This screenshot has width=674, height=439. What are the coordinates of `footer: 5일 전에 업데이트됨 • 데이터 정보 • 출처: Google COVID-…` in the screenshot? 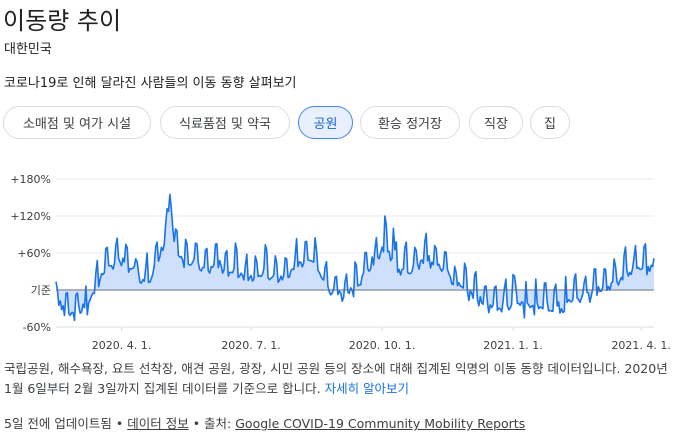 It's located at (264, 422).